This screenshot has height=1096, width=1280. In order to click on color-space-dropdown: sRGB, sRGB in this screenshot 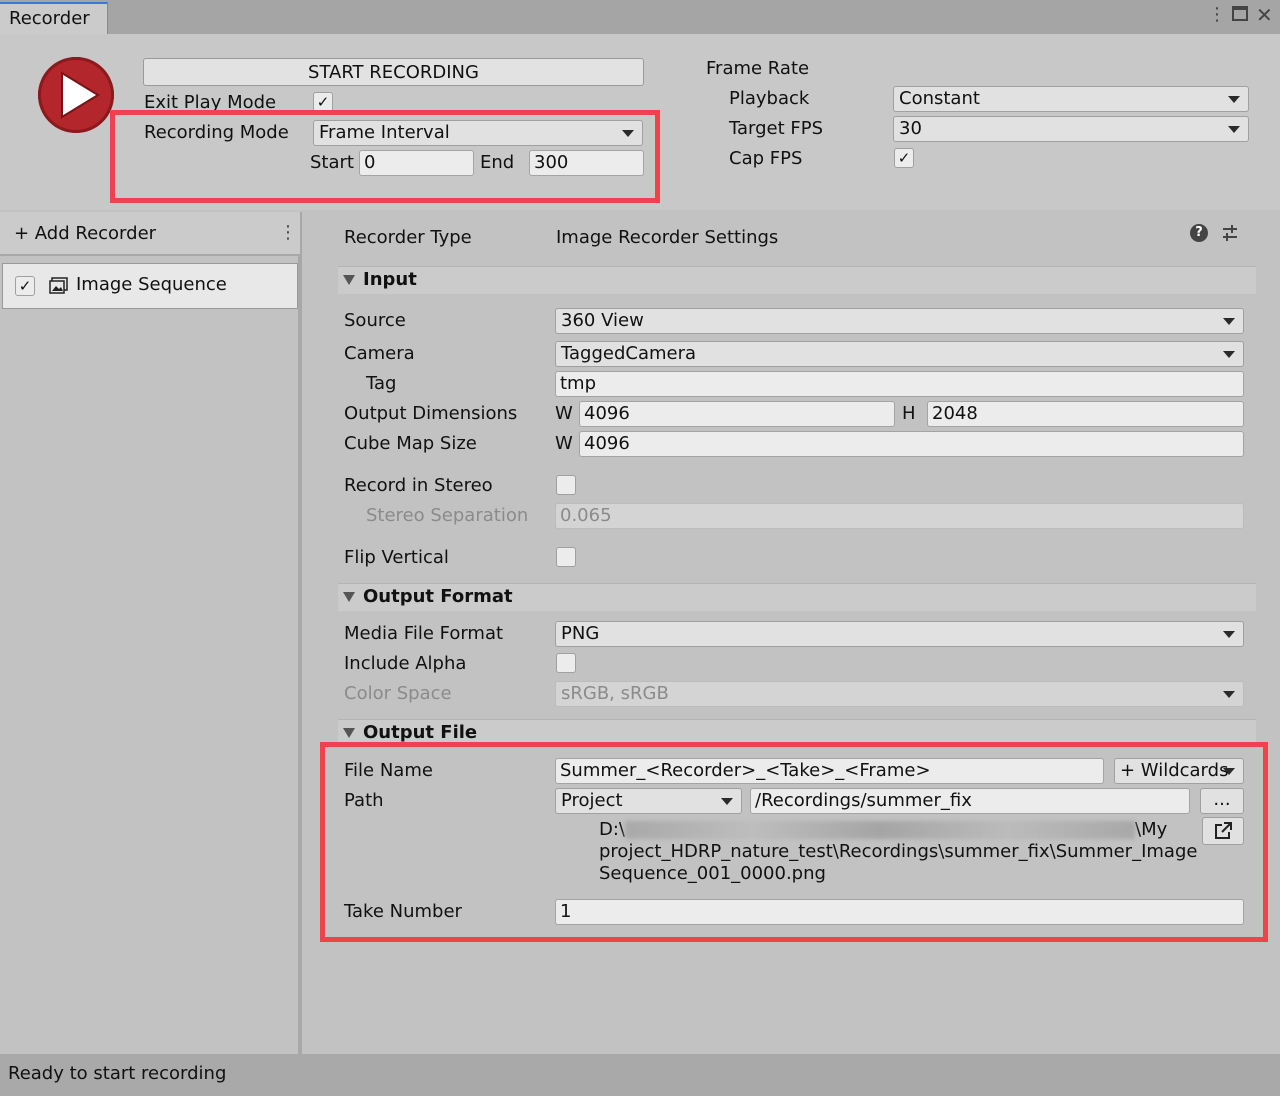, I will do `click(899, 694)`.